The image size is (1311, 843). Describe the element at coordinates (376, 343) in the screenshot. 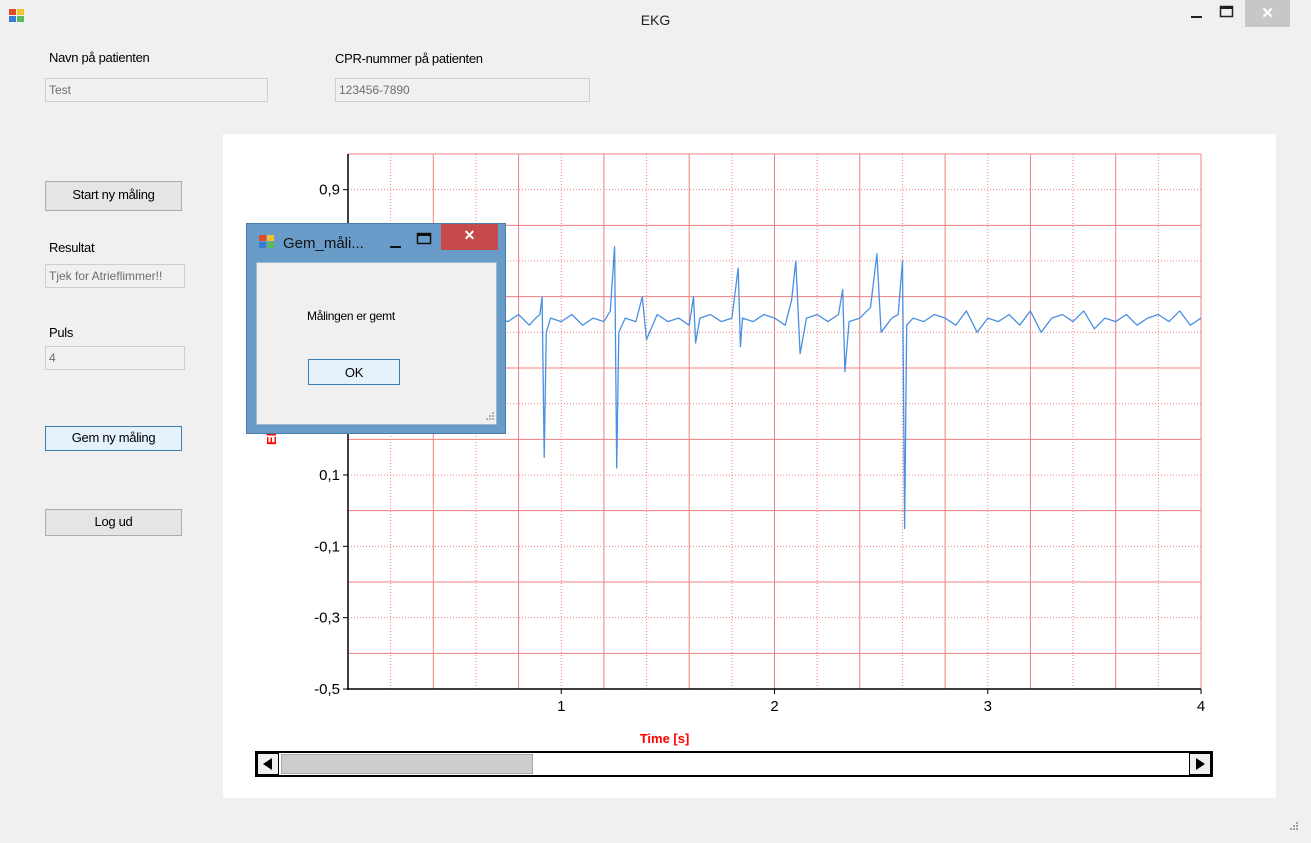

I see `dialog-body: Målingen er gemt OK` at that location.